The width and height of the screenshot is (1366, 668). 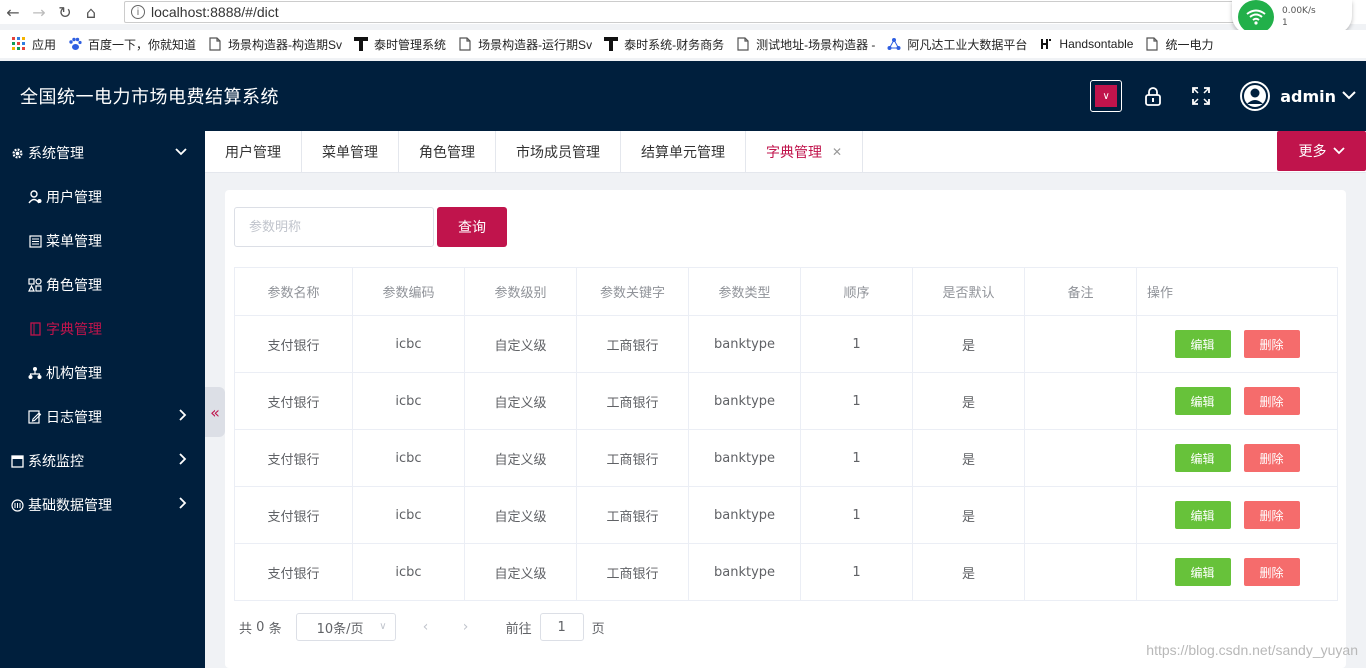 I want to click on tab: 角色管理, so click(x=447, y=151).